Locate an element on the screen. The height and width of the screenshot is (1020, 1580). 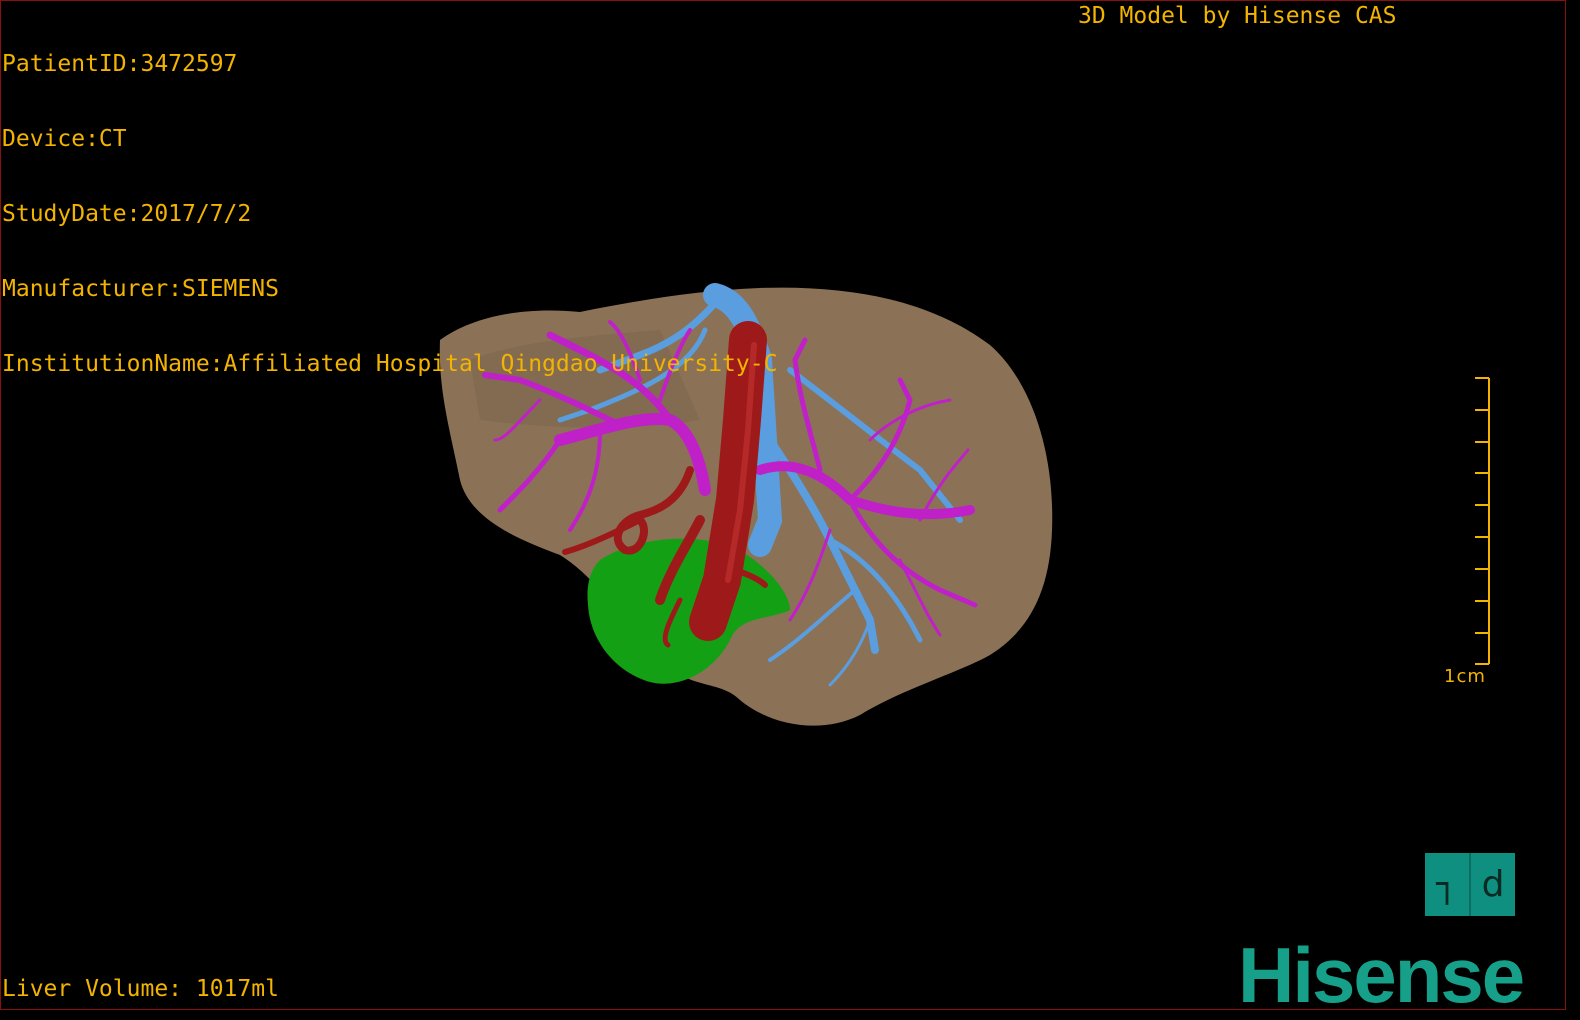
orientation-right-label: d is located at coordinates (1493, 884).